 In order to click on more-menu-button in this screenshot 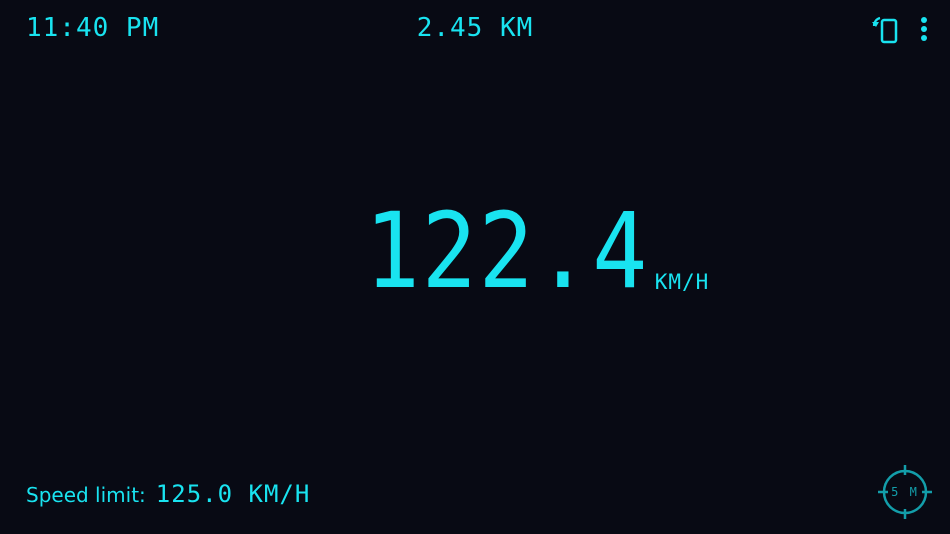, I will do `click(924, 29)`.